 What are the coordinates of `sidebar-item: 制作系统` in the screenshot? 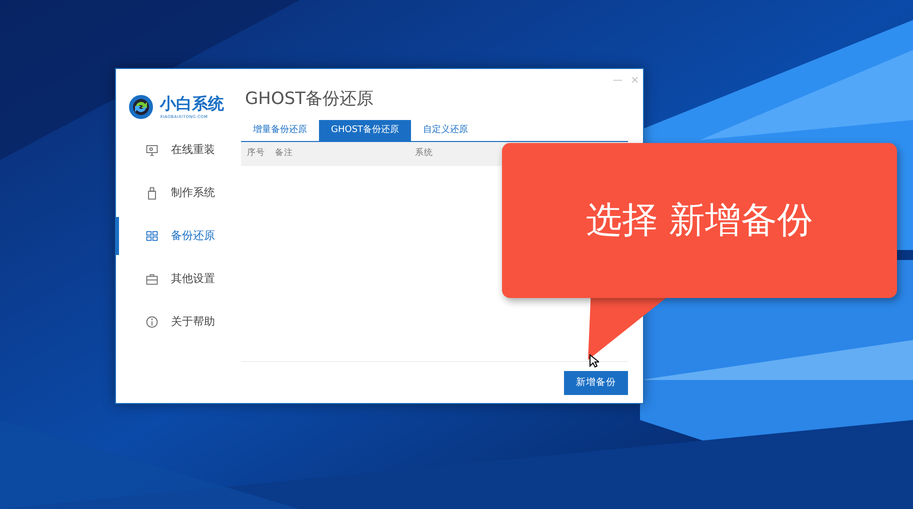 It's located at (178, 193).